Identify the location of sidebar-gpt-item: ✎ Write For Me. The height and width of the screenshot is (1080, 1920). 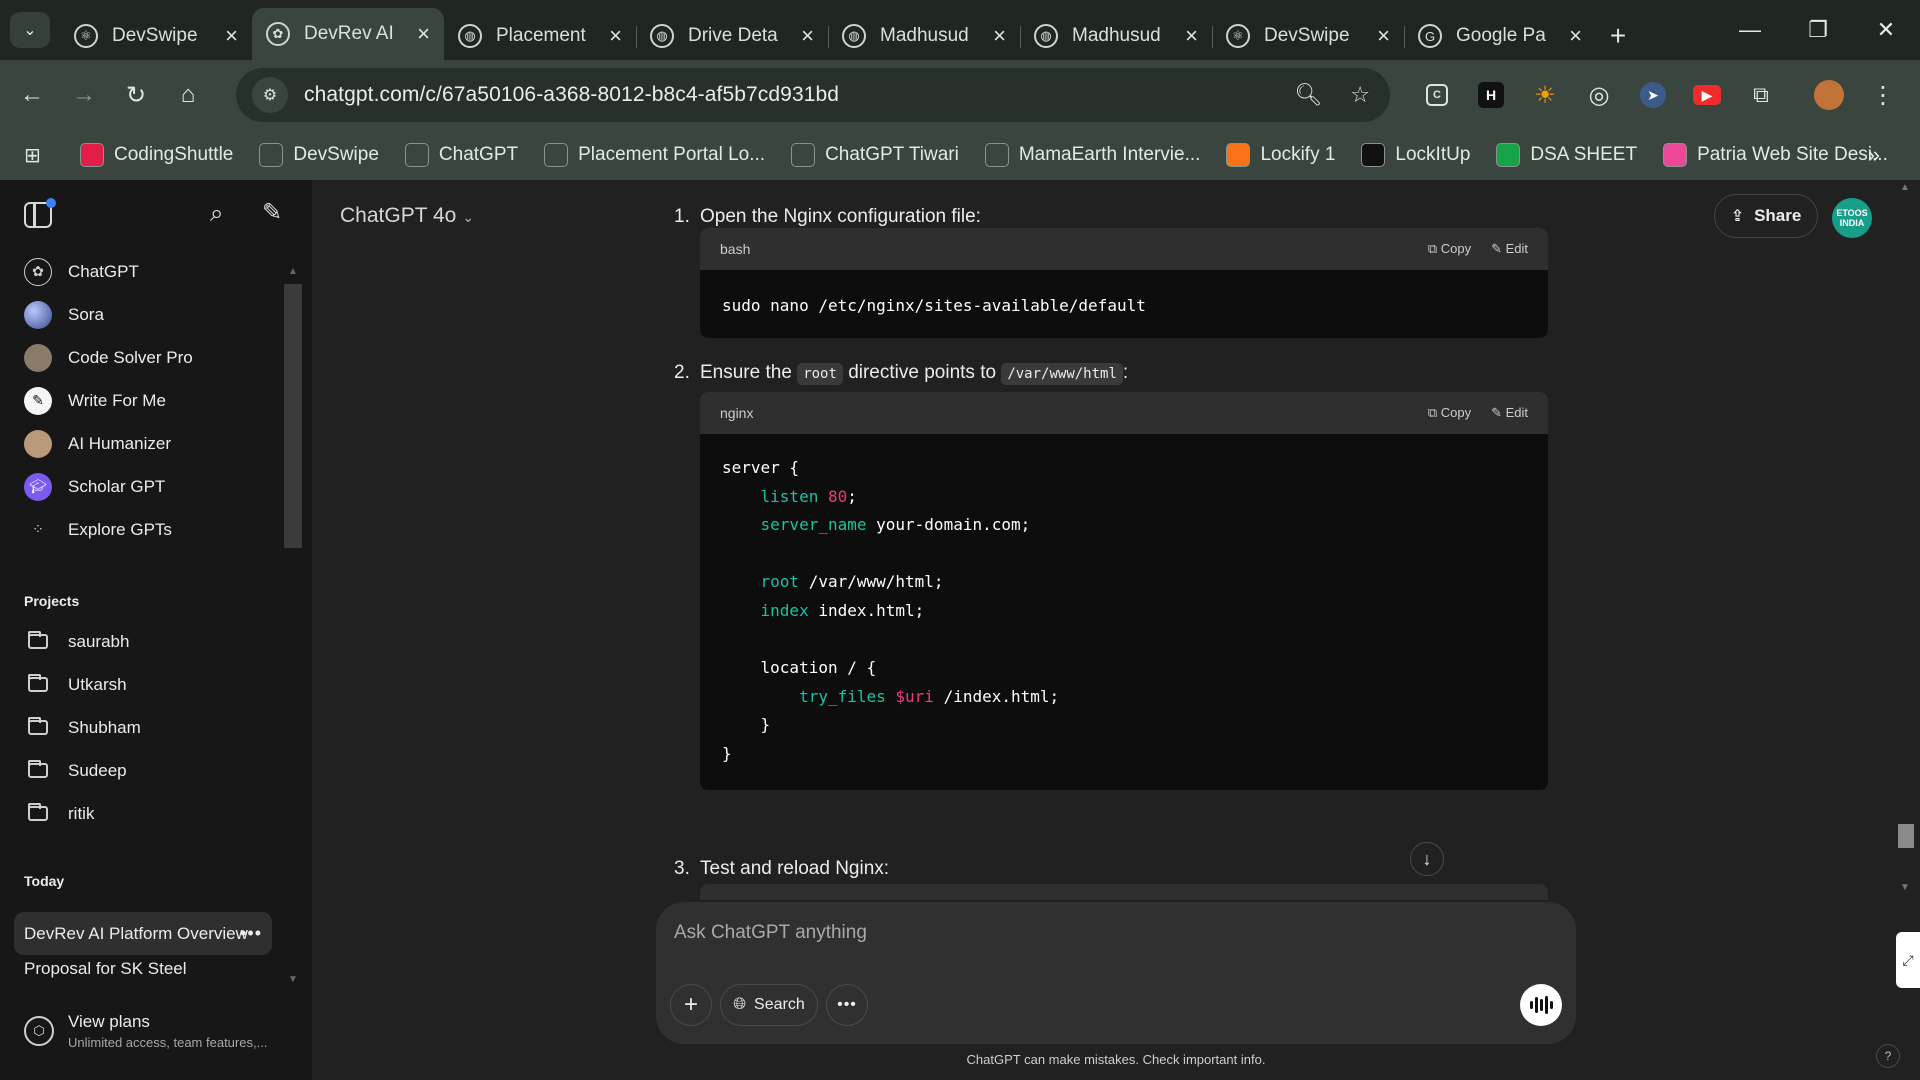
(149, 400).